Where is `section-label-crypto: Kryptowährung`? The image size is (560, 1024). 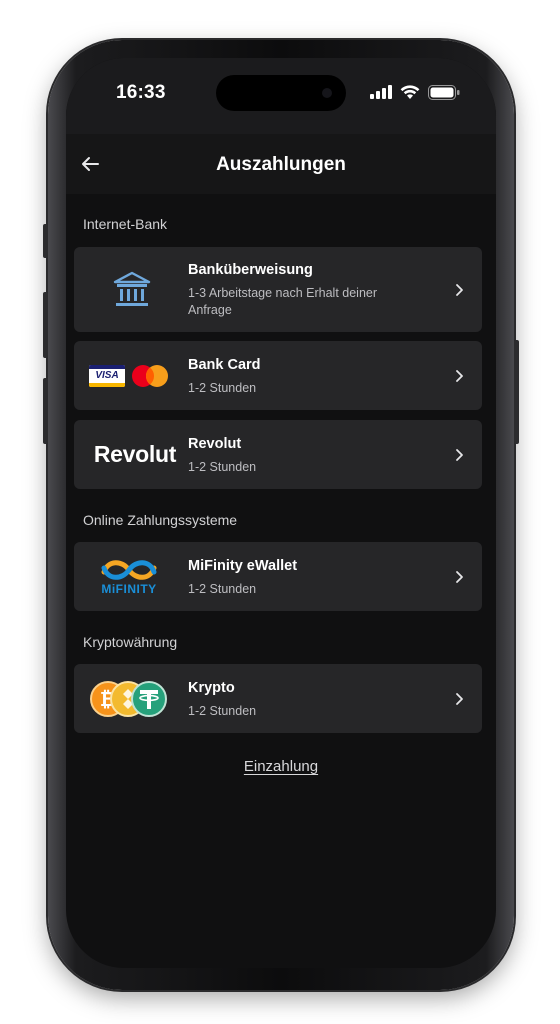 section-label-crypto: Kryptowährung is located at coordinates (130, 642).